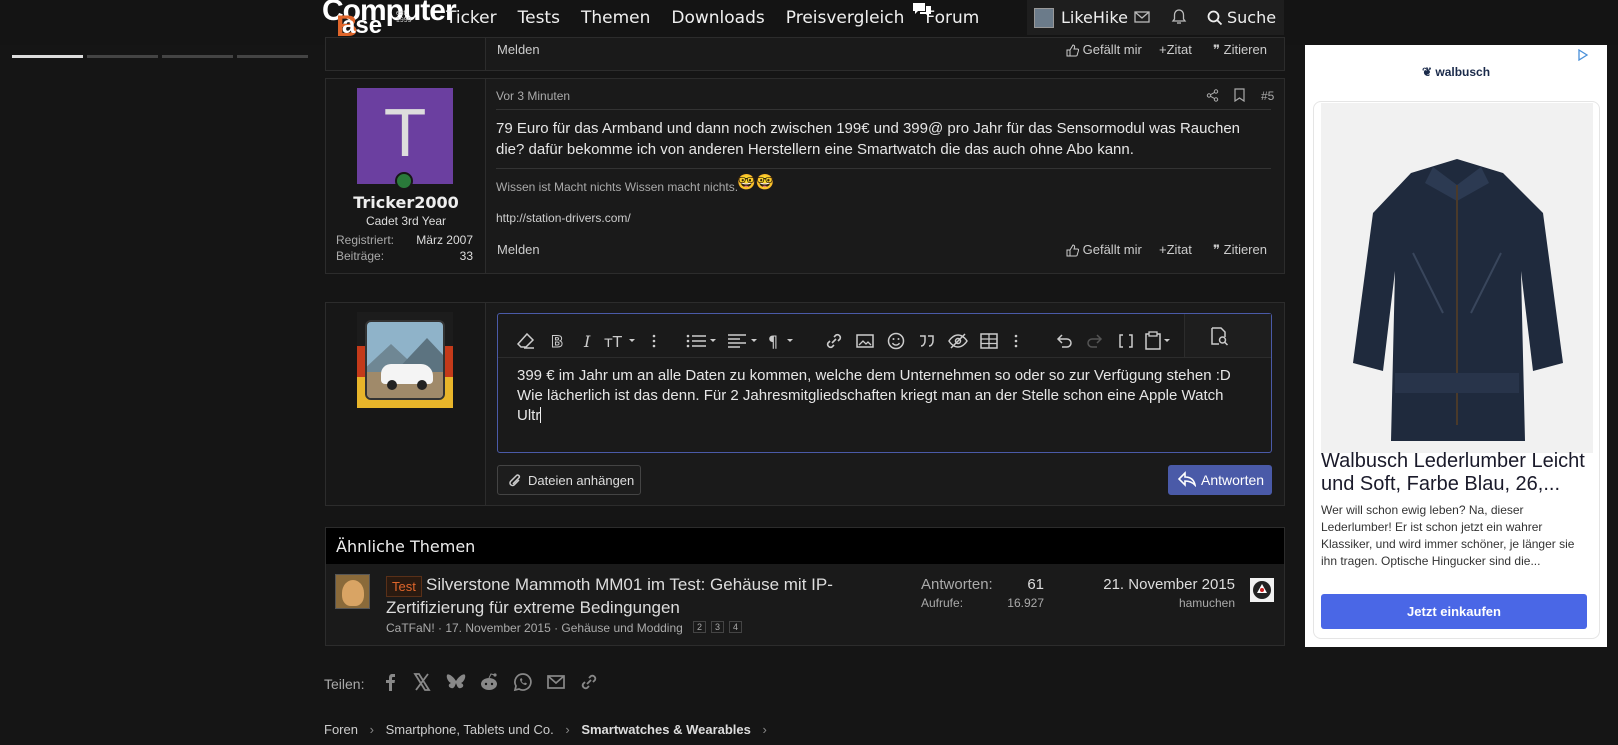 This screenshot has width=1618, height=745. I want to click on last-poster-avatar, so click(1262, 590).